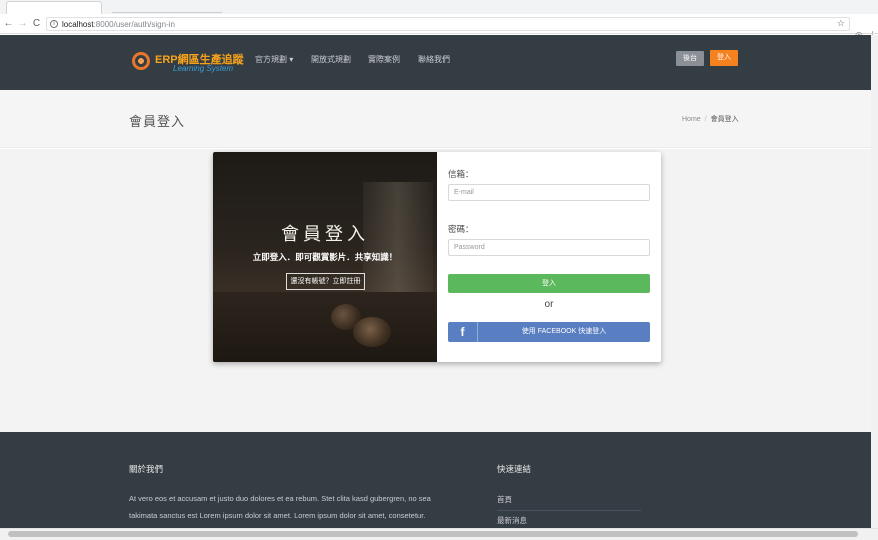 The height and width of the screenshot is (540, 878). What do you see at coordinates (564, 331) in the screenshot?
I see `facebook-login-label: 使用 FACEBOOK 快速登入` at bounding box center [564, 331].